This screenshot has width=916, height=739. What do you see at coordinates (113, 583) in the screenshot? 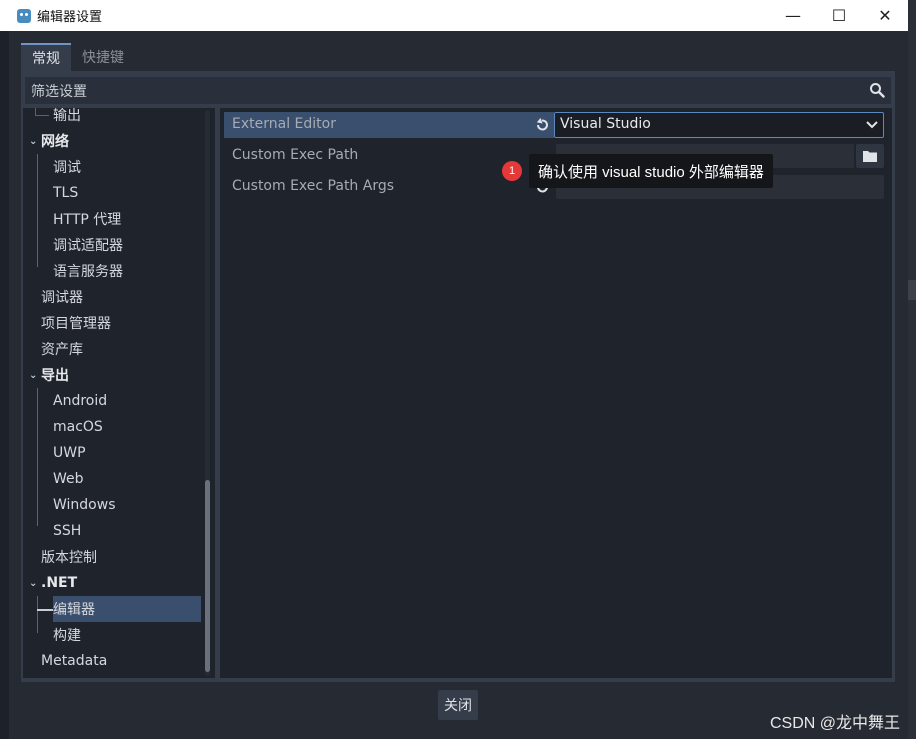
I see `tree-item-dotnet: ⌄ .NET` at bounding box center [113, 583].